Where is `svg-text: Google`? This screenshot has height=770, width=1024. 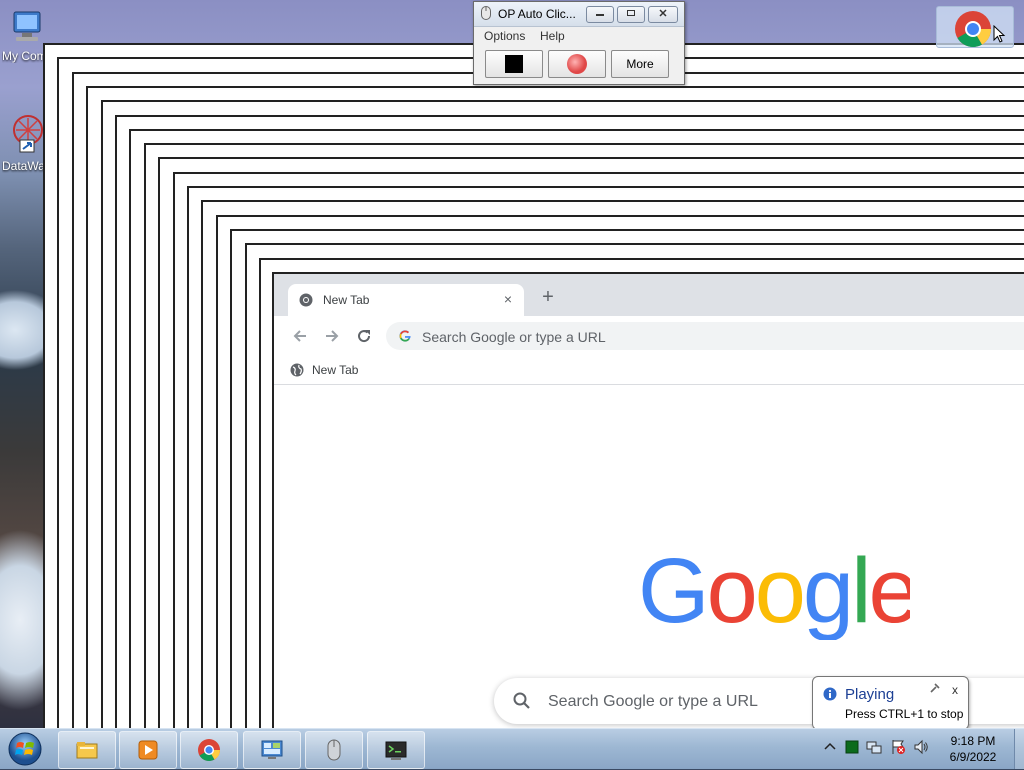
svg-text: Google is located at coordinates (774, 594).